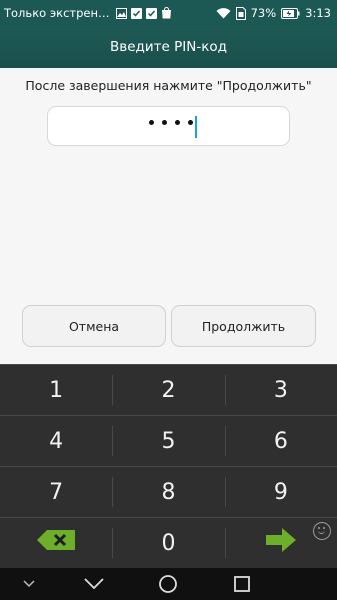 Image resolution: width=337 pixels, height=600 pixels. What do you see at coordinates (121, 13) in the screenshot?
I see `image-icon` at bounding box center [121, 13].